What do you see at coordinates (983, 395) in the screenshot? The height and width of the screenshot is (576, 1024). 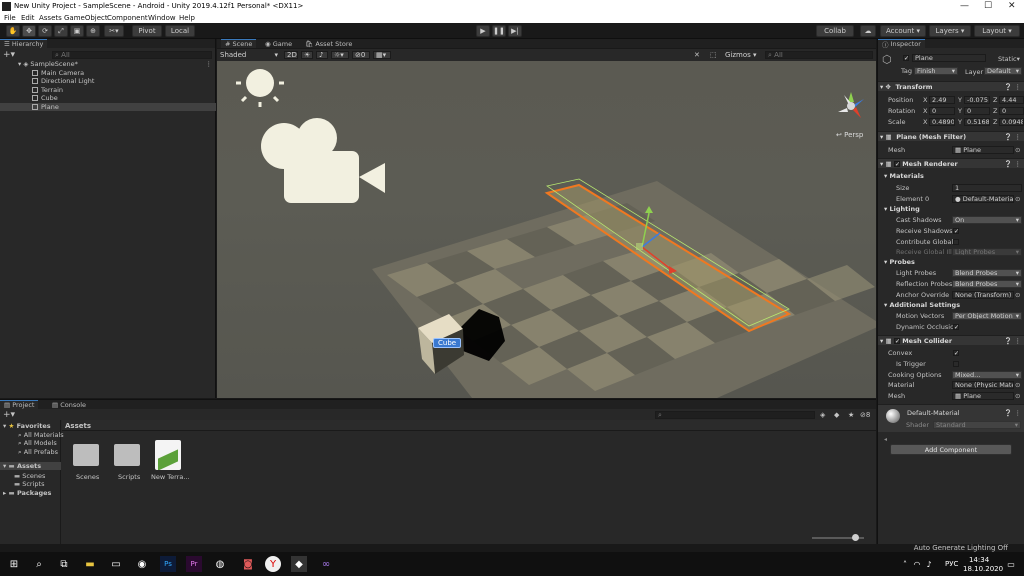 I see `collider-mesh-field: ▦ Plane` at bounding box center [983, 395].